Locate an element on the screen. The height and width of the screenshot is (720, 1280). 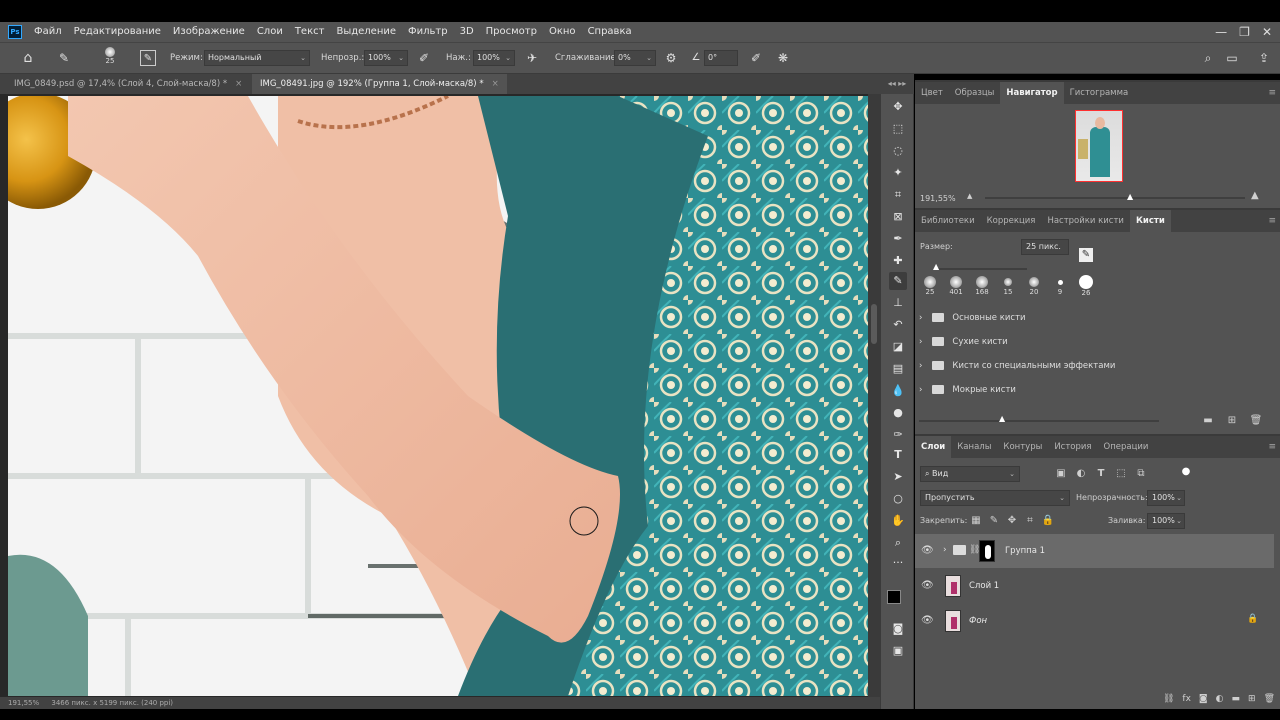
tab-brushes: Кисти is located at coordinates (1150, 221).